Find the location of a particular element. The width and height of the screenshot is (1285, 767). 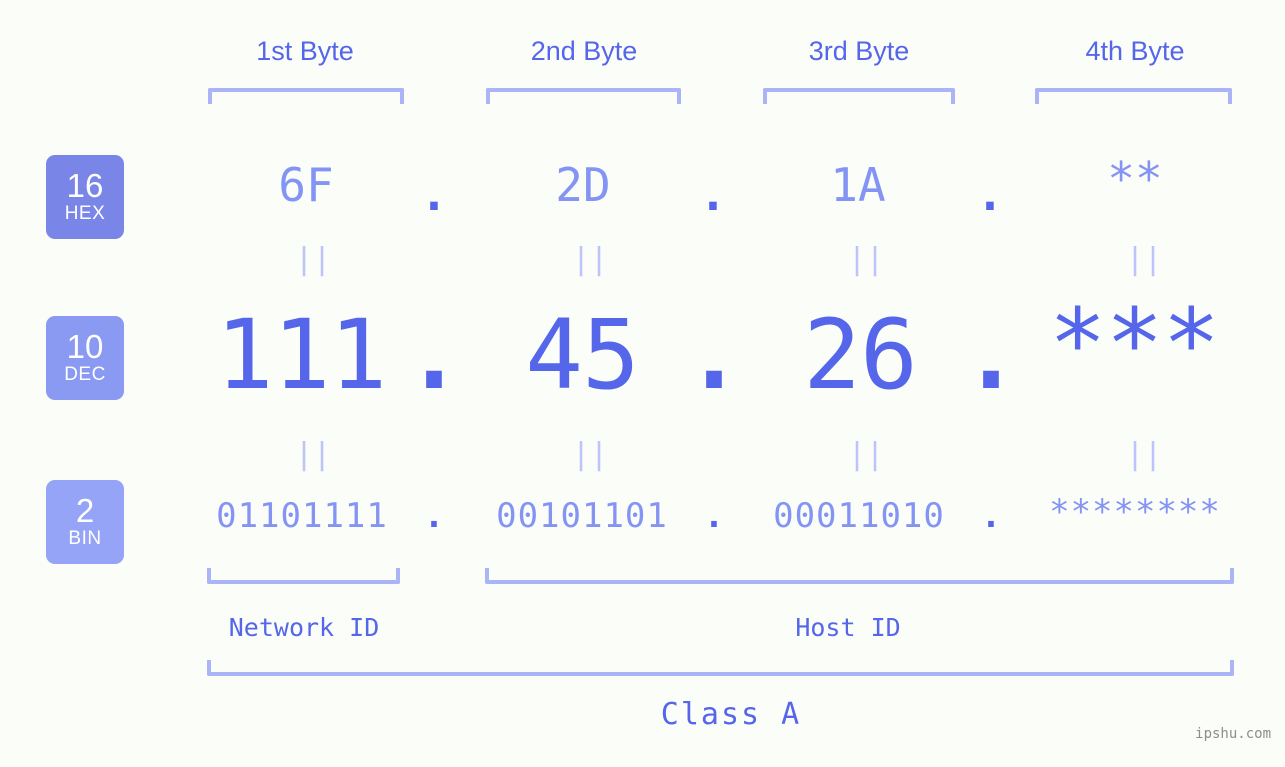

class-label: Class A is located at coordinates (731, 714).